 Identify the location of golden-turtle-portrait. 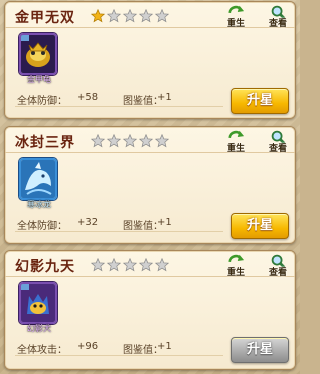
(38, 54).